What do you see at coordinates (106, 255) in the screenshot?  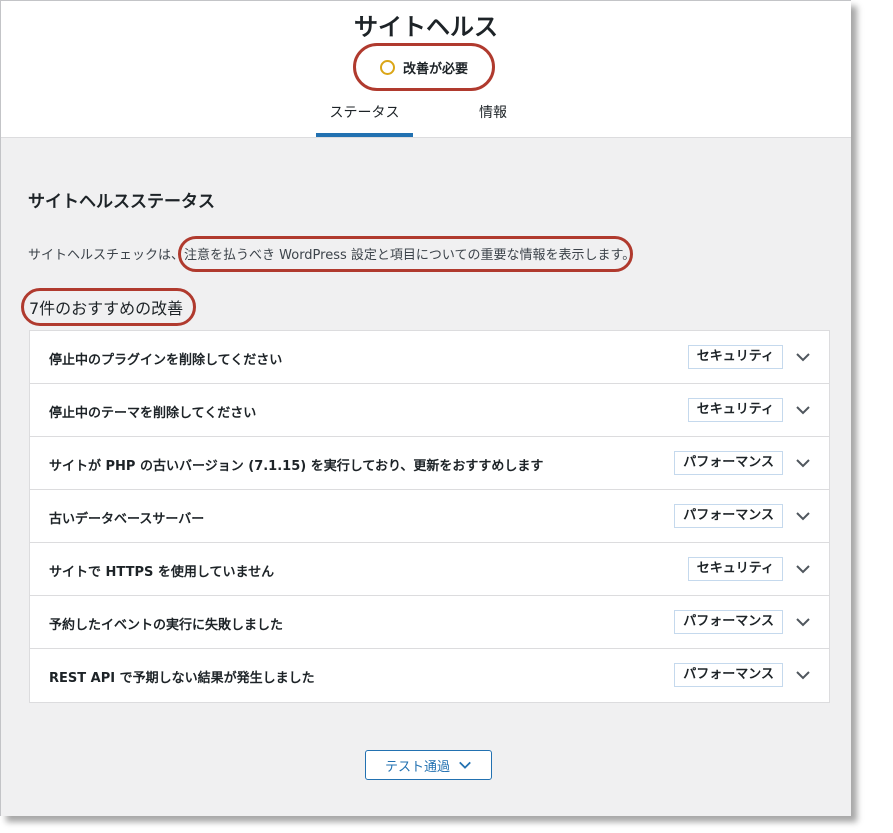 I see `description-prefix: サイトヘルスチェックは、` at bounding box center [106, 255].